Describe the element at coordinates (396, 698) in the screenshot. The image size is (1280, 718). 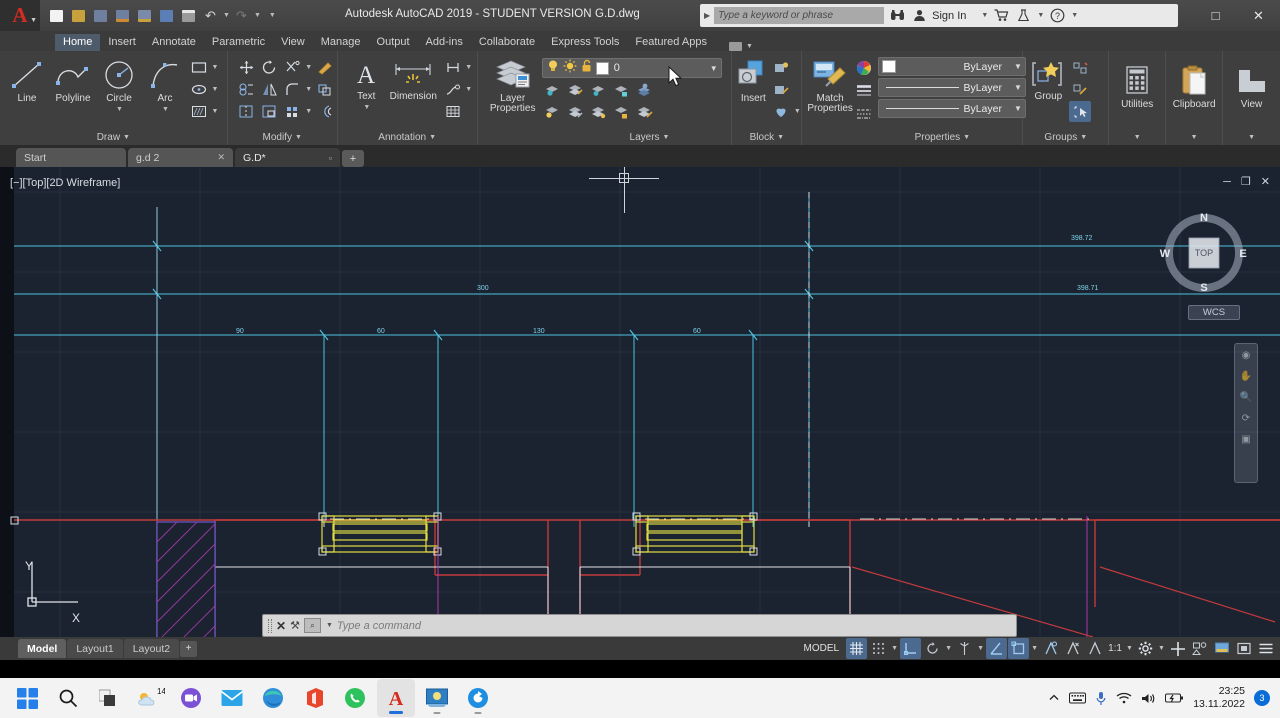
I see `autocad-app-button: A` at that location.